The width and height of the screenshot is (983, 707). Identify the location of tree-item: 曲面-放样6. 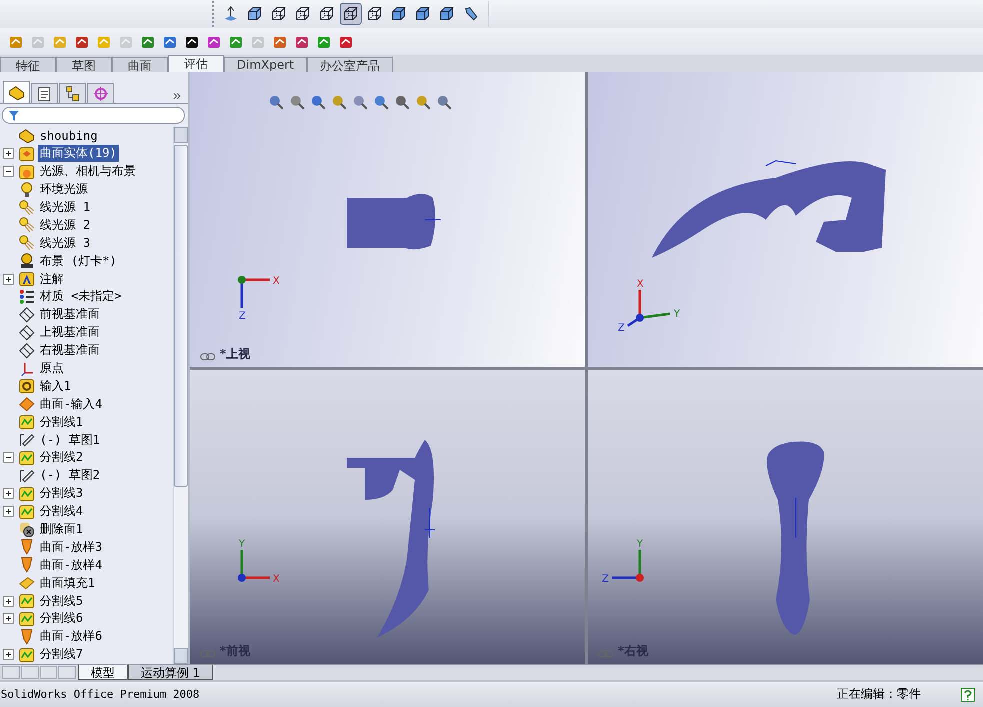
(71, 637).